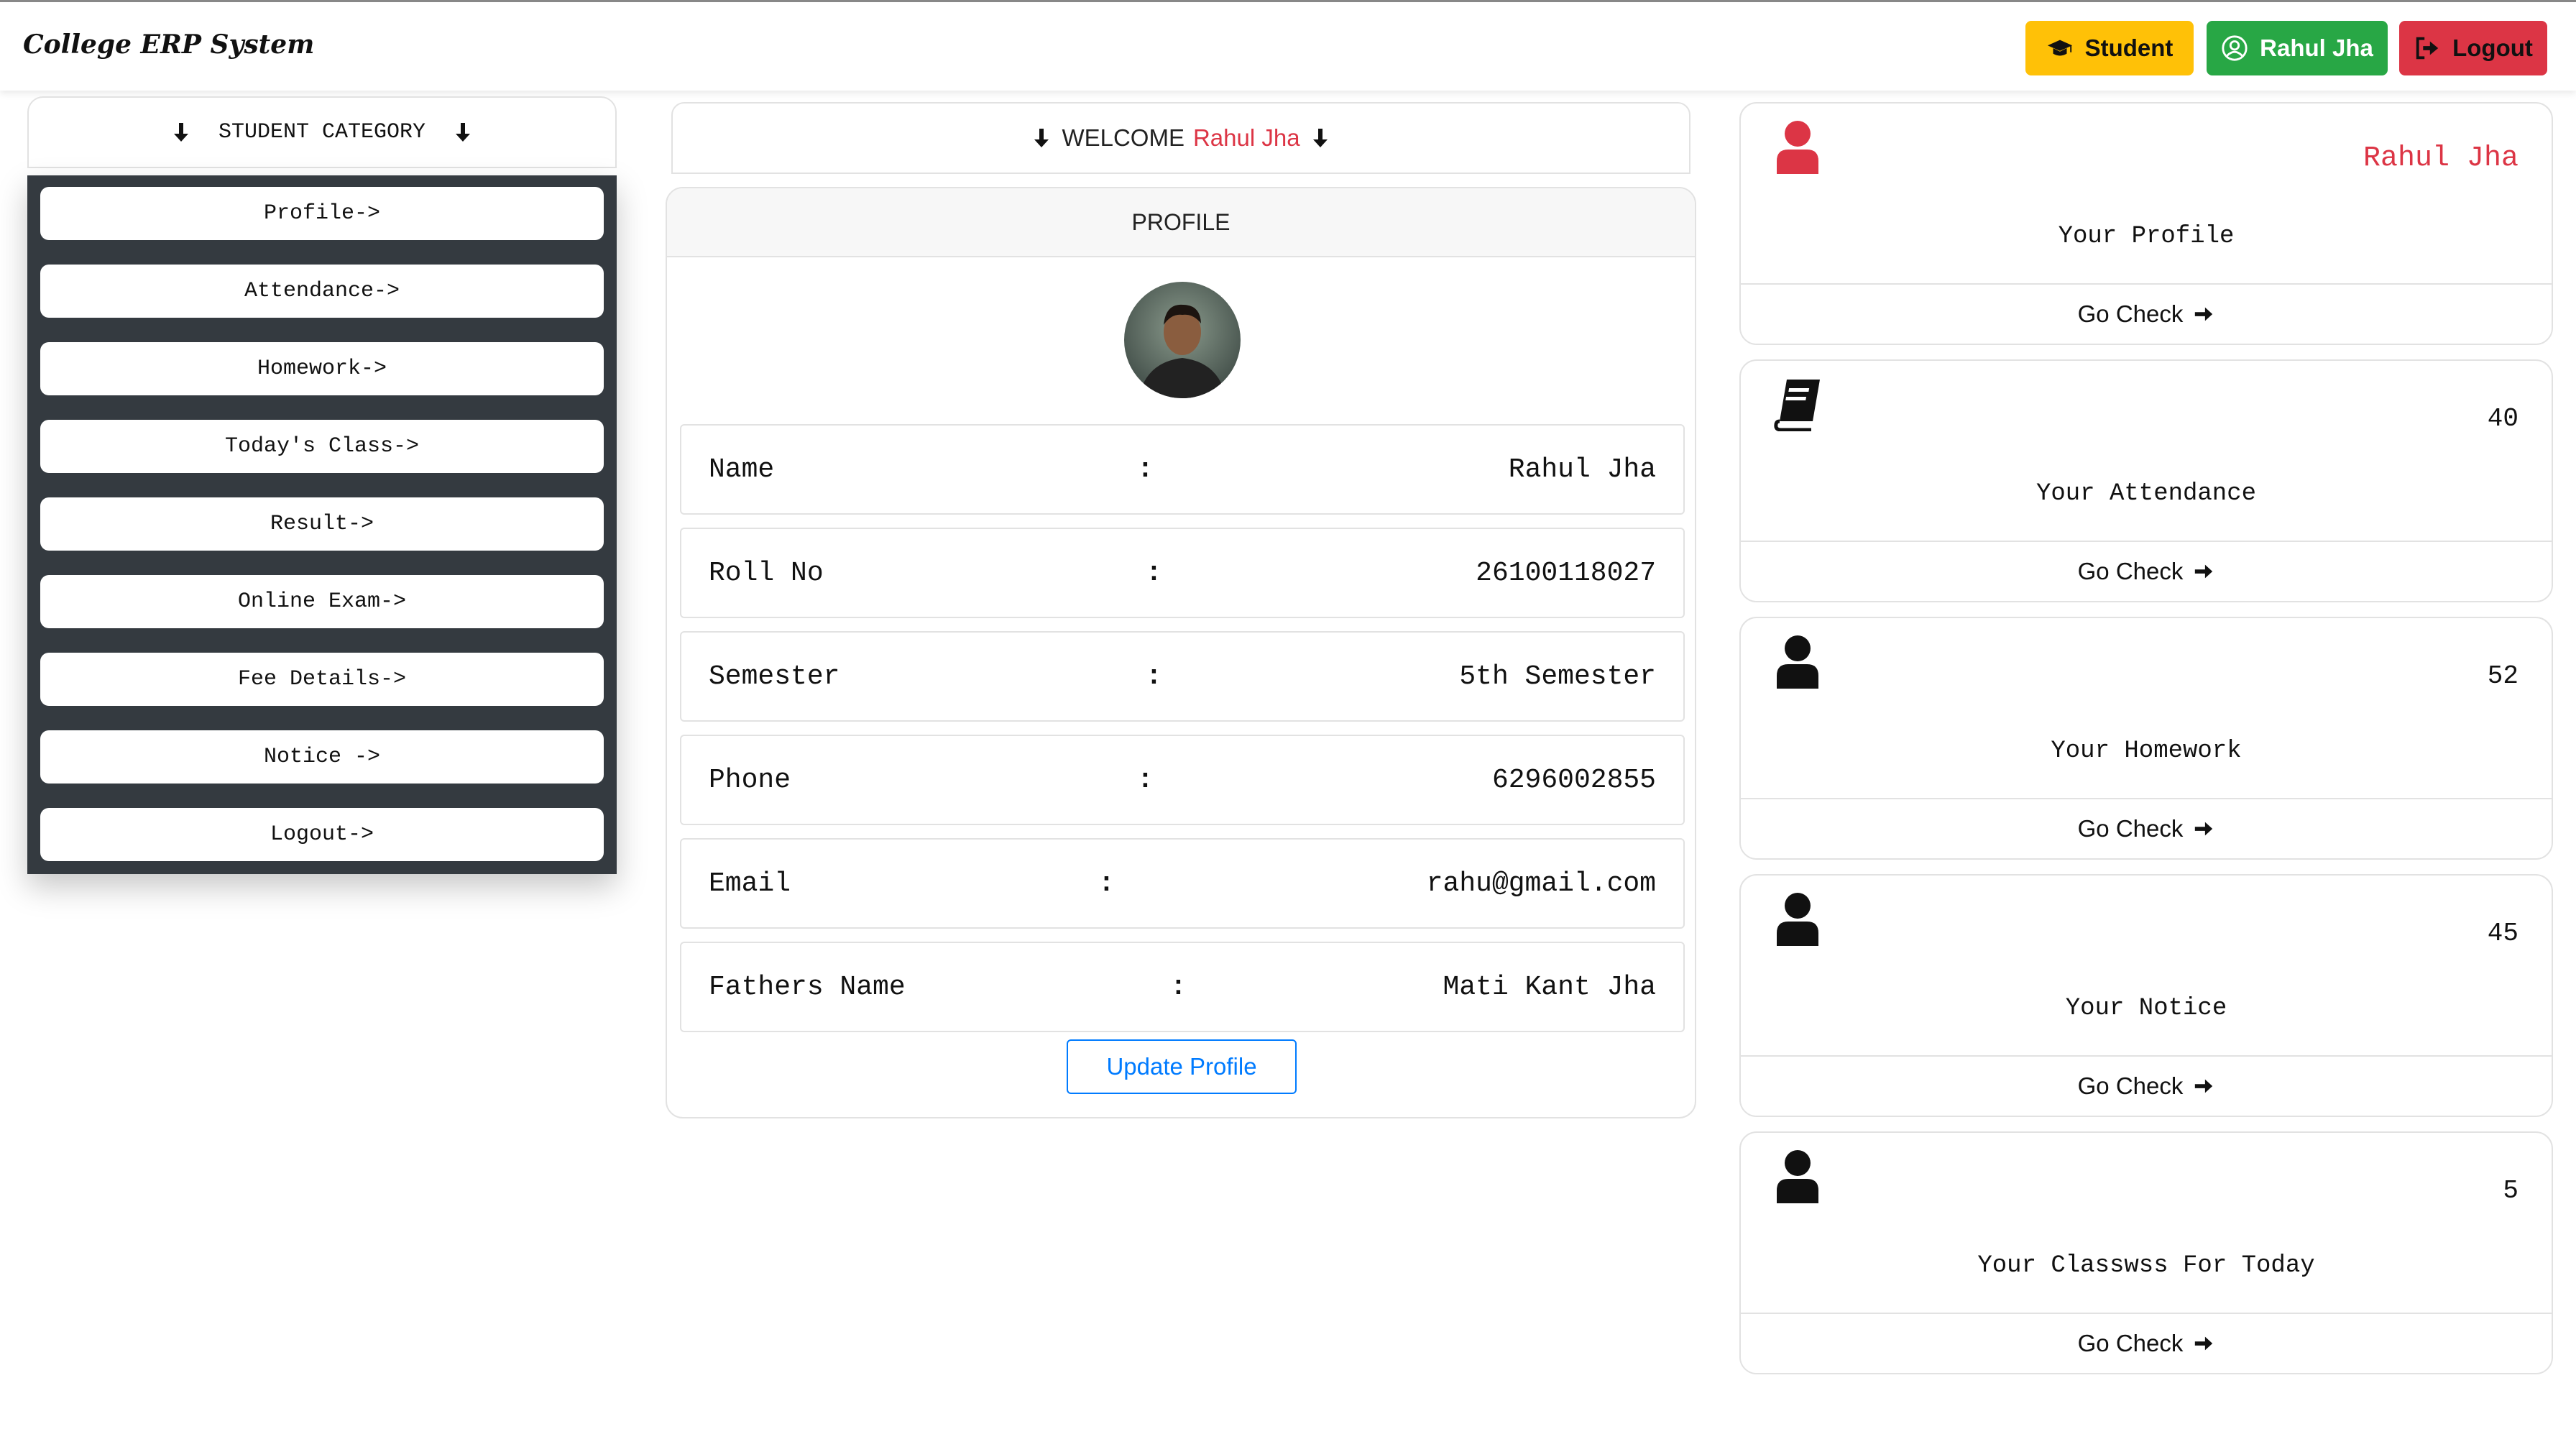  What do you see at coordinates (2492, 48) in the screenshot?
I see `logout-button-label: Logout` at bounding box center [2492, 48].